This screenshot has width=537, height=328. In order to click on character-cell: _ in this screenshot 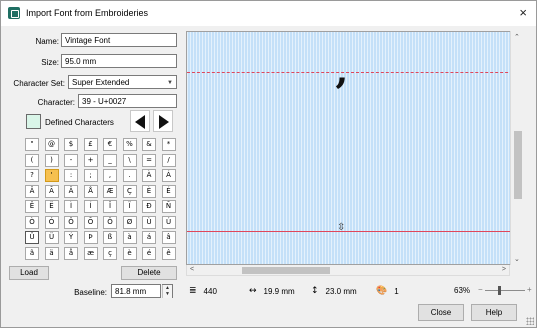, I will do `click(110, 160)`.